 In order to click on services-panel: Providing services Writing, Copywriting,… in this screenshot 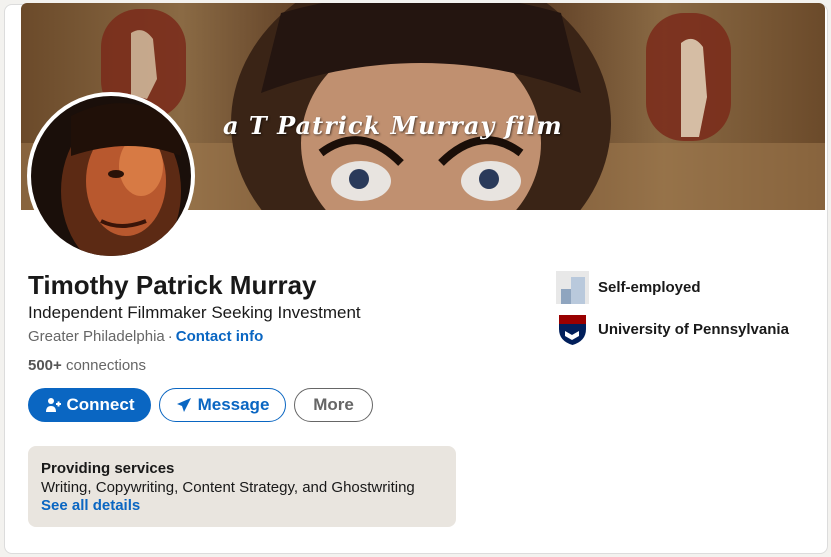, I will do `click(242, 486)`.